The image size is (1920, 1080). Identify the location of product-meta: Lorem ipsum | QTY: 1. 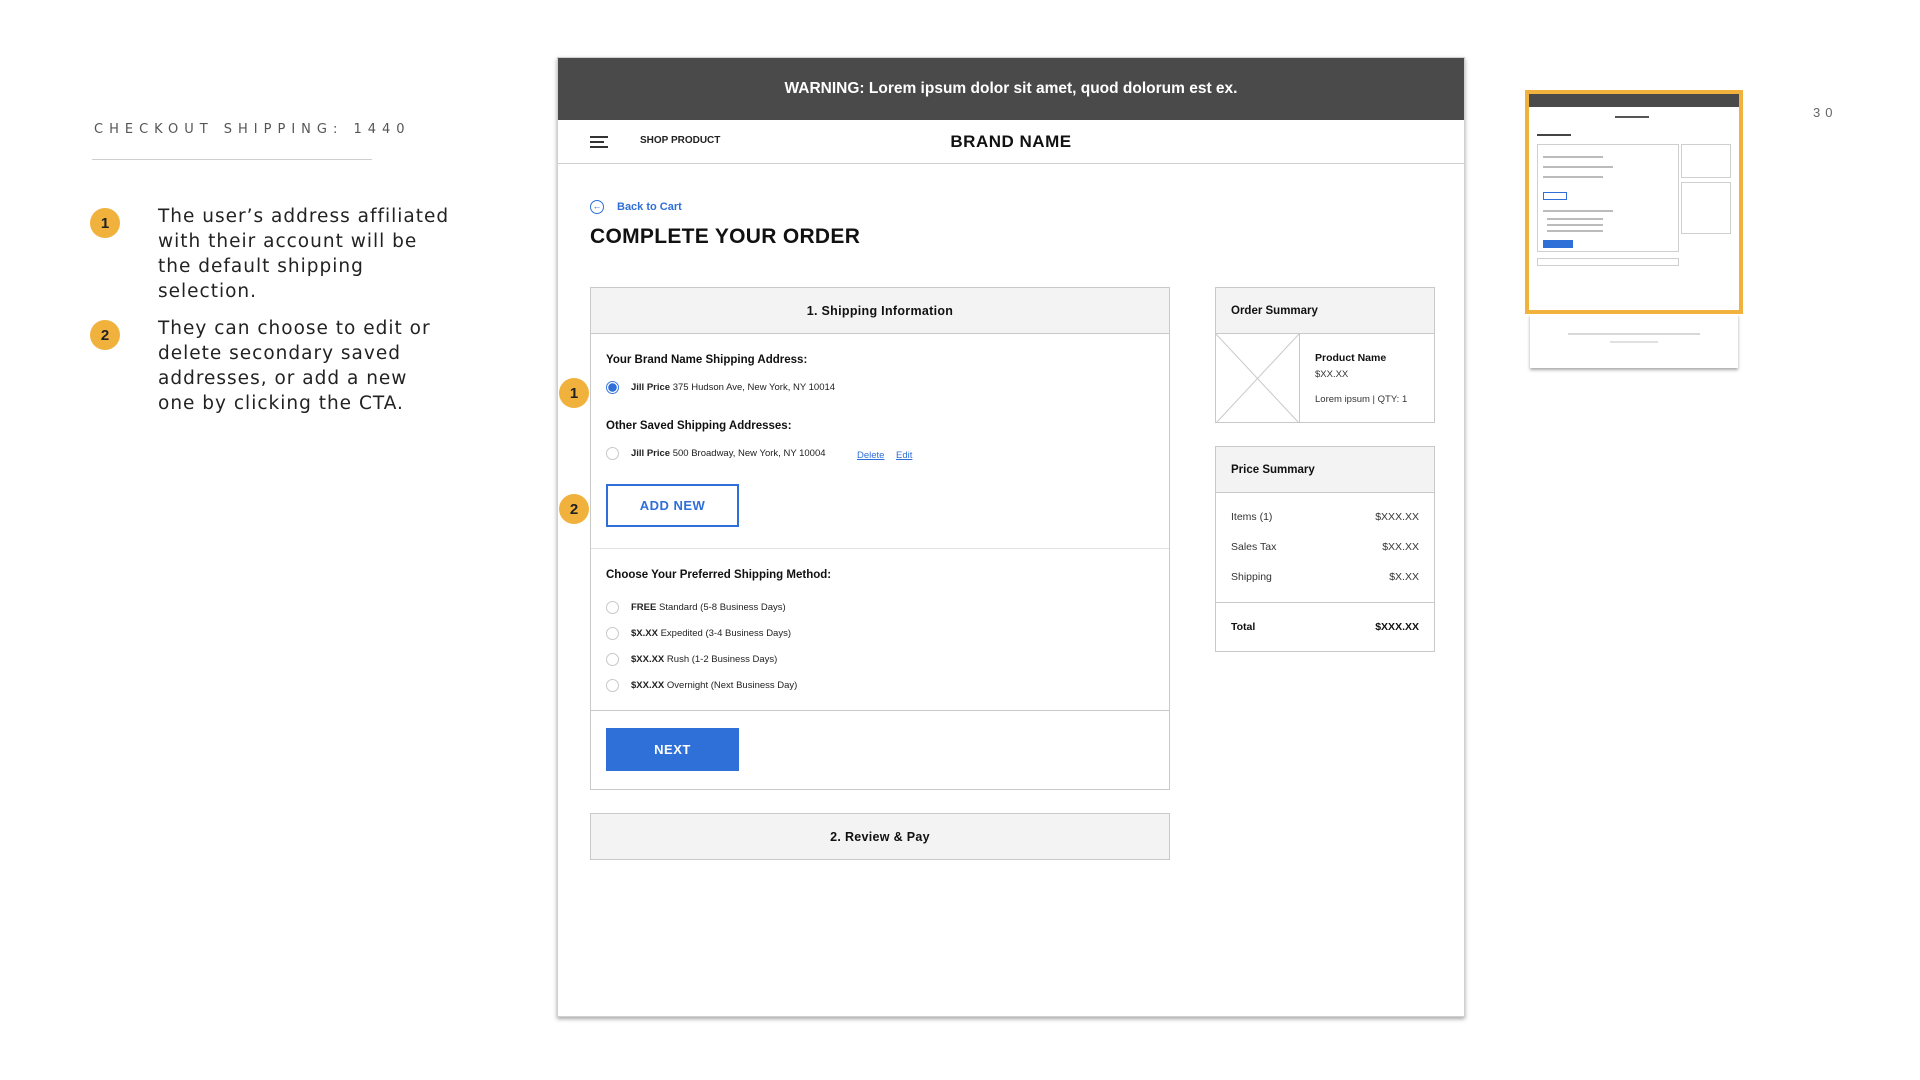
(1361, 399).